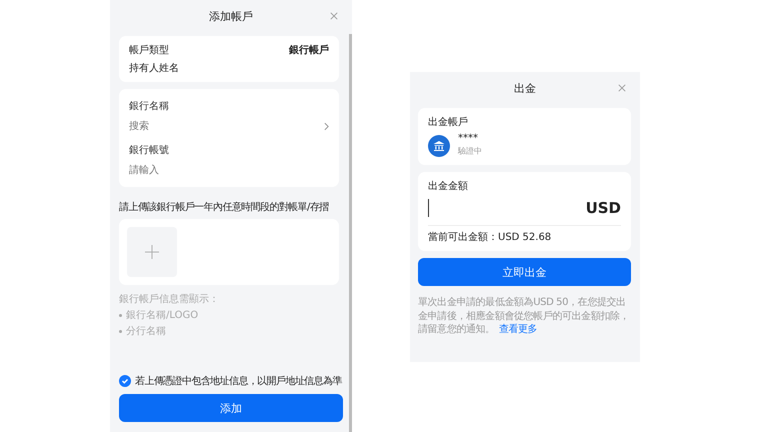 Image resolution: width=768 pixels, height=432 pixels. What do you see at coordinates (525, 88) in the screenshot?
I see `dialog-title: 出金` at bounding box center [525, 88].